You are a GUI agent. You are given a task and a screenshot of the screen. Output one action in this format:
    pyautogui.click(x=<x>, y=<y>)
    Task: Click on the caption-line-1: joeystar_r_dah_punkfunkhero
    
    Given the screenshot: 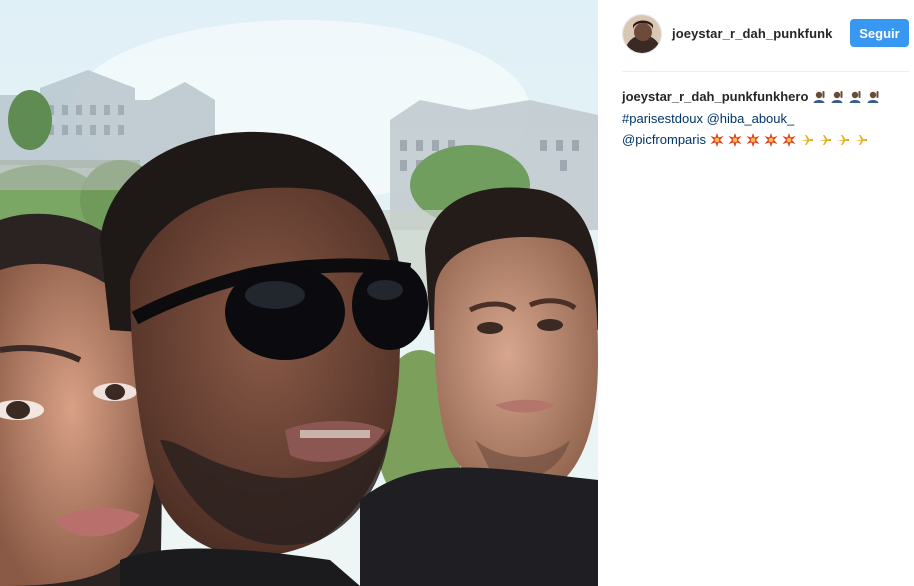 What is the action you would take?
    pyautogui.click(x=765, y=97)
    